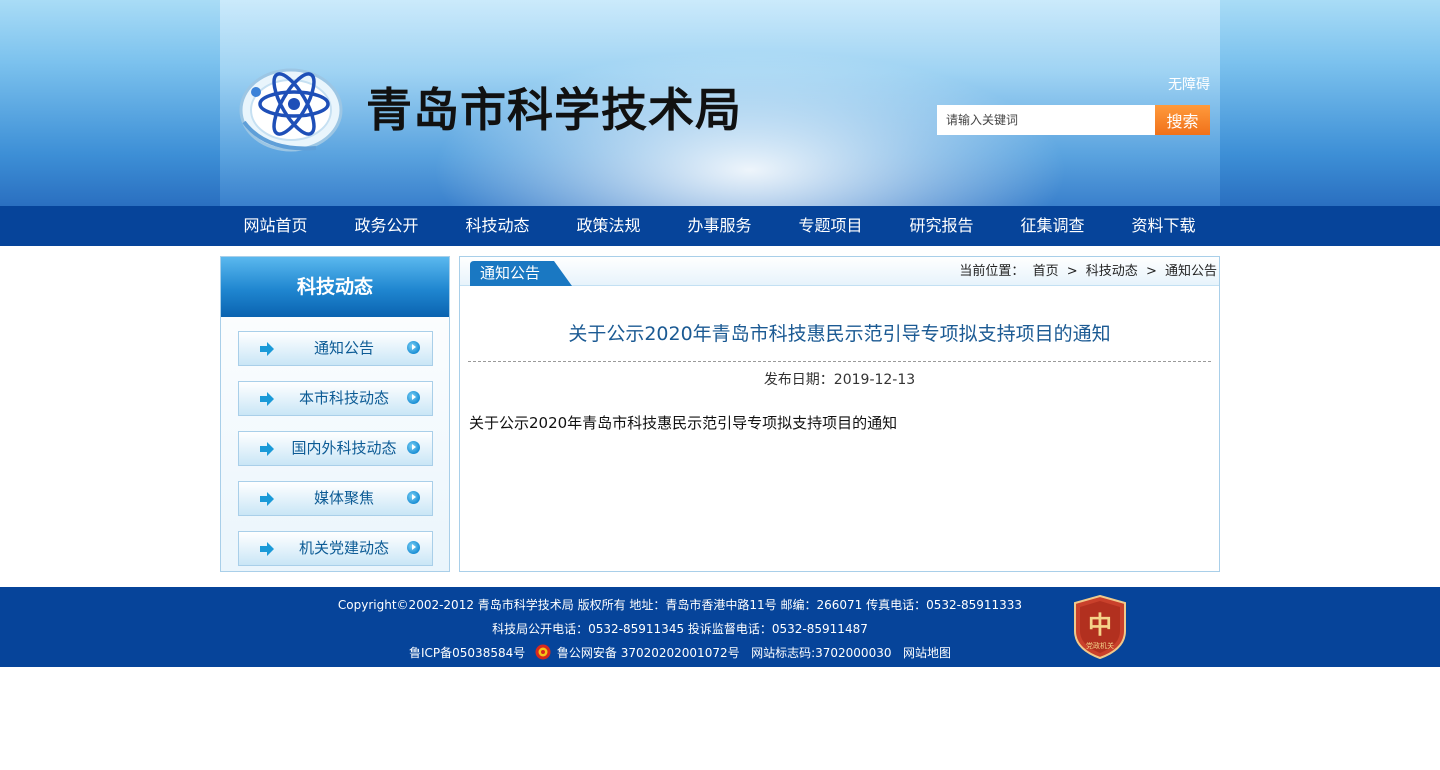  Describe the element at coordinates (1163, 226) in the screenshot. I see `nav-item-downloads: 资料下载` at that location.